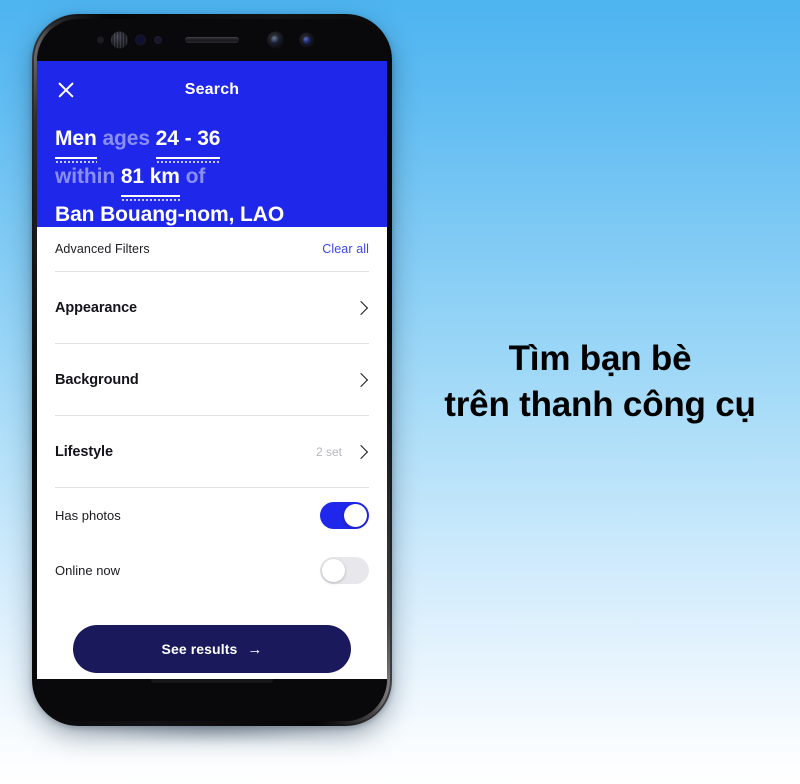  What do you see at coordinates (212, 515) in the screenshot?
I see `toggle-row-has-photos: Has photos` at bounding box center [212, 515].